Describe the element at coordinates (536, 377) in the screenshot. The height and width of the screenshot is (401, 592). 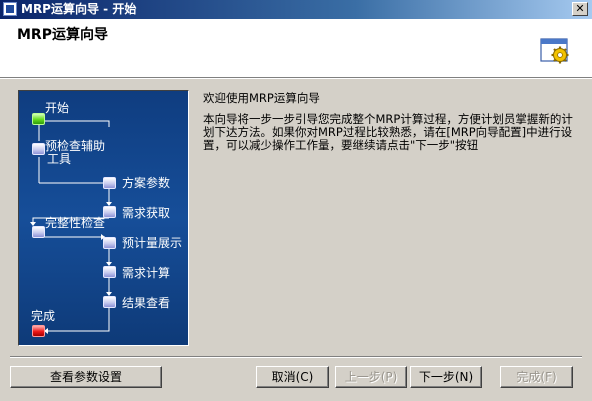
I see `finish-button: 完成(F)` at that location.